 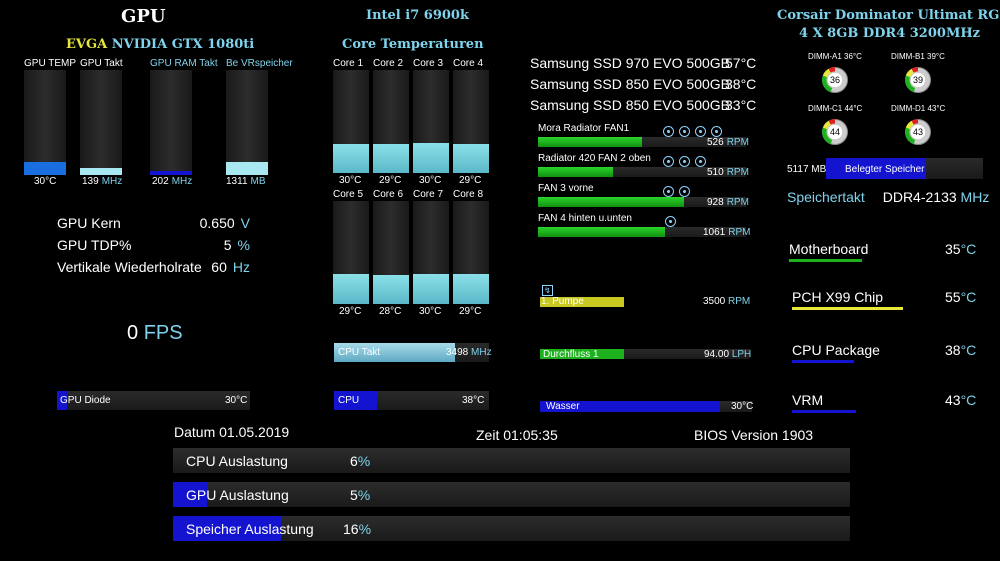 I want to click on dimm-gauge: 44, so click(x=835, y=132).